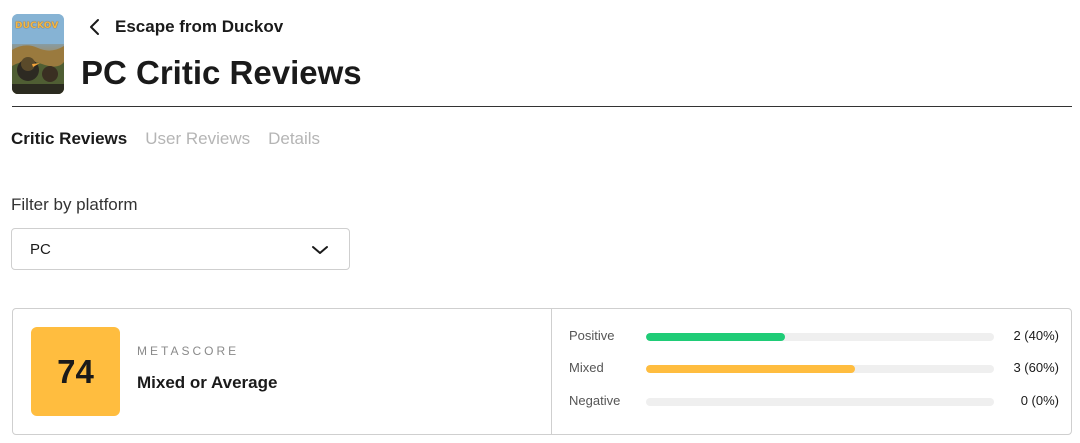 Image resolution: width=1080 pixels, height=443 pixels. I want to click on metascore-value: 74, so click(75, 371).